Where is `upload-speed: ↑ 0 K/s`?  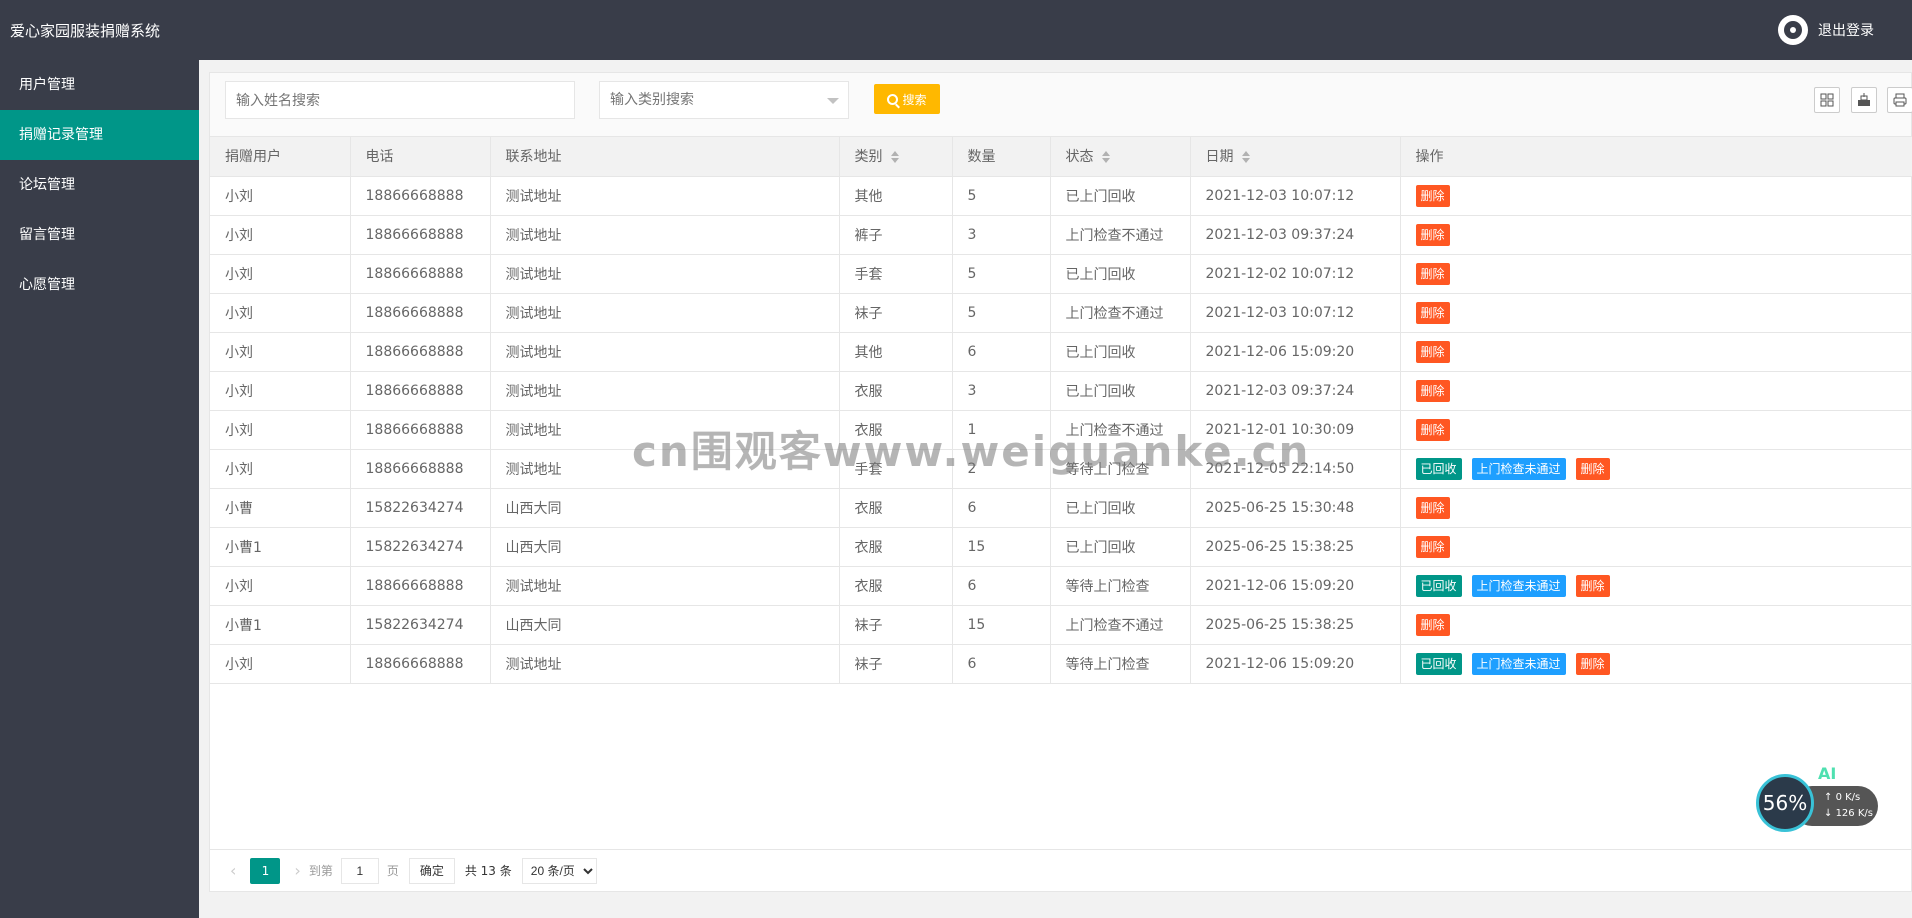
upload-speed: ↑ 0 K/s is located at coordinates (1842, 797).